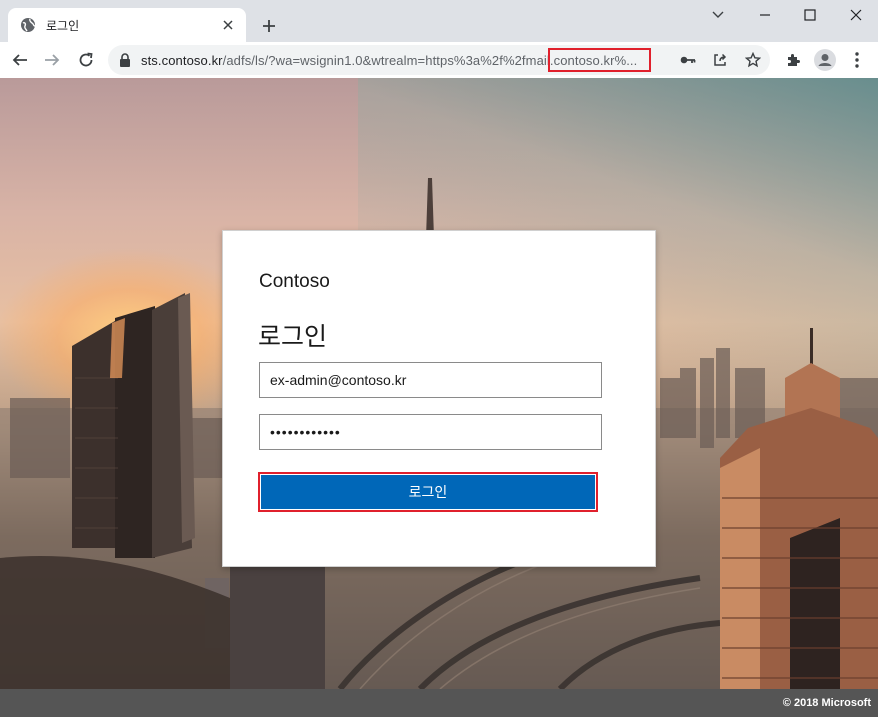  What do you see at coordinates (28, 25) in the screenshot?
I see `globe-icon` at bounding box center [28, 25].